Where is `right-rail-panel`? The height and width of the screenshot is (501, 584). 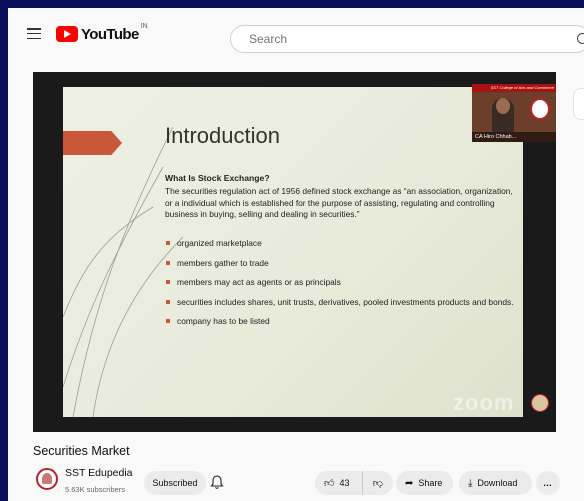
right-rail-panel is located at coordinates (578, 104).